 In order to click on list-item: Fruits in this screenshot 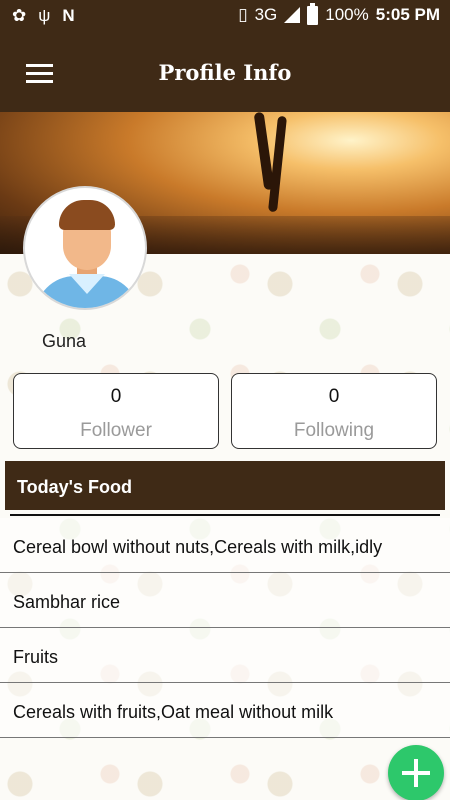, I will do `click(225, 655)`.